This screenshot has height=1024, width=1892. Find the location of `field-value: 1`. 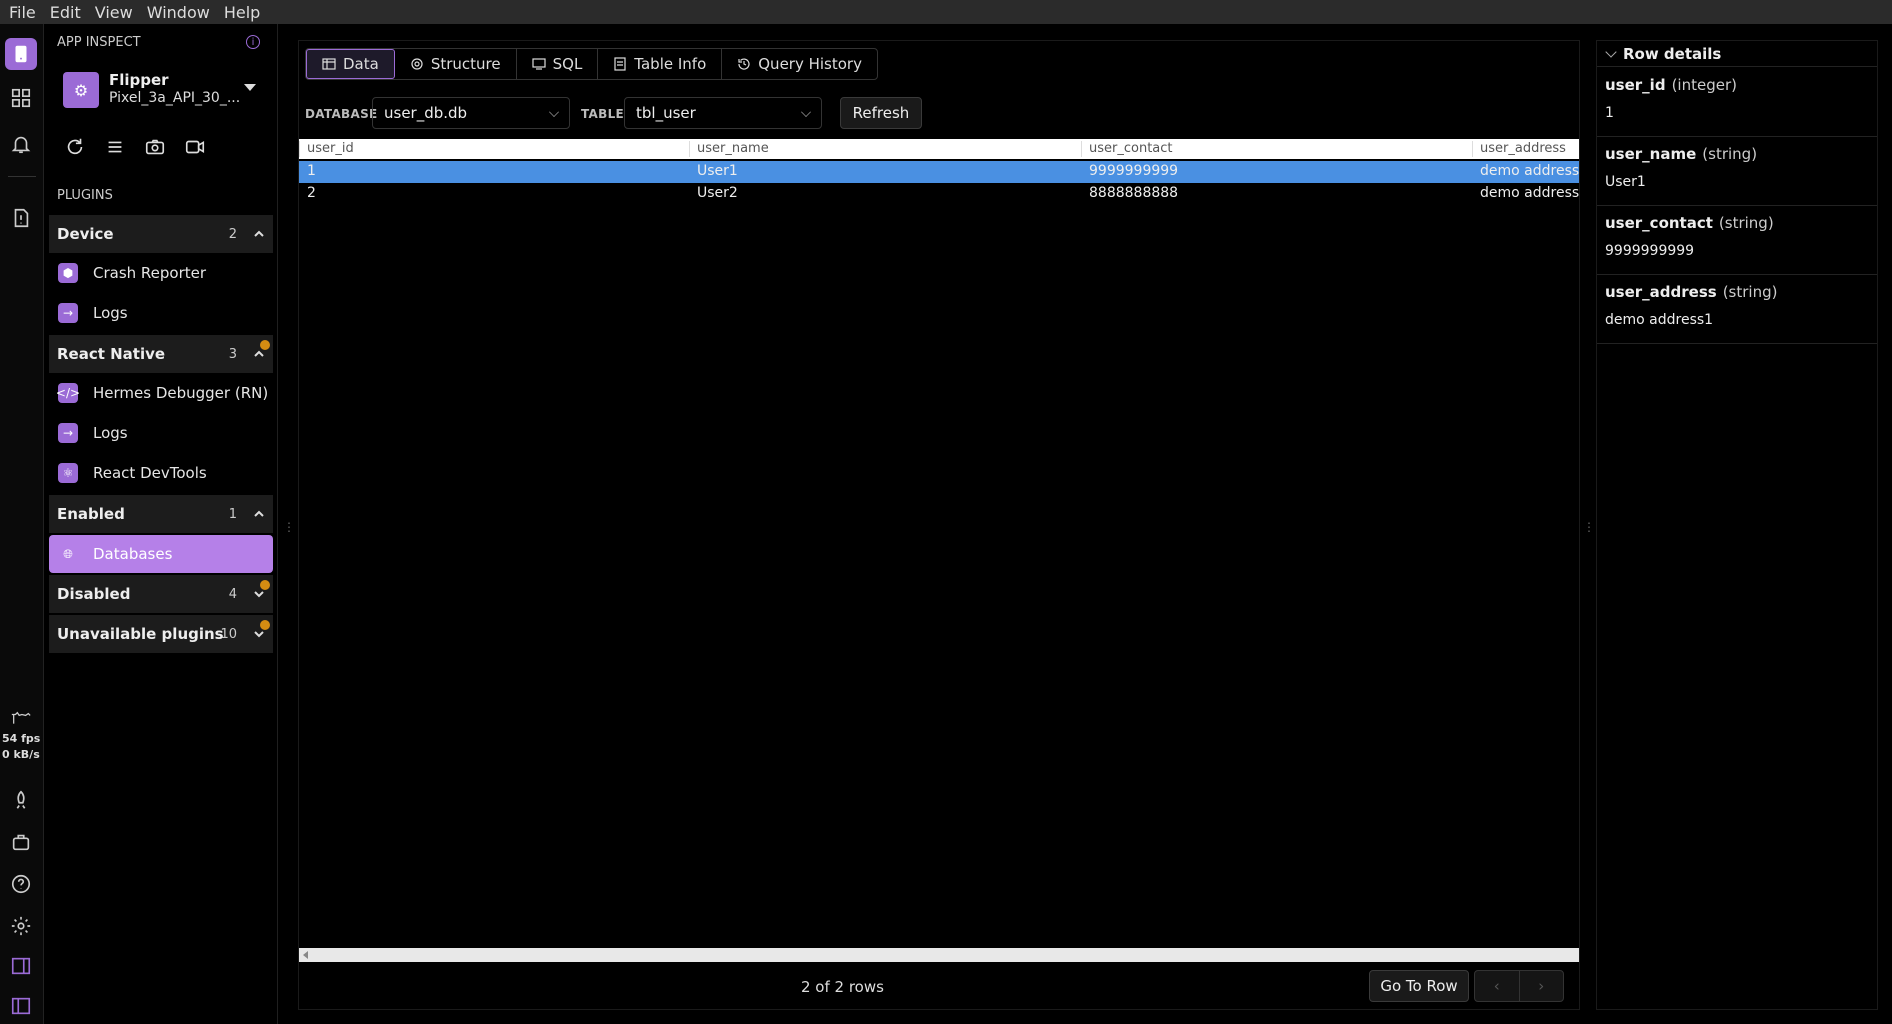

field-value: 1 is located at coordinates (1609, 113).